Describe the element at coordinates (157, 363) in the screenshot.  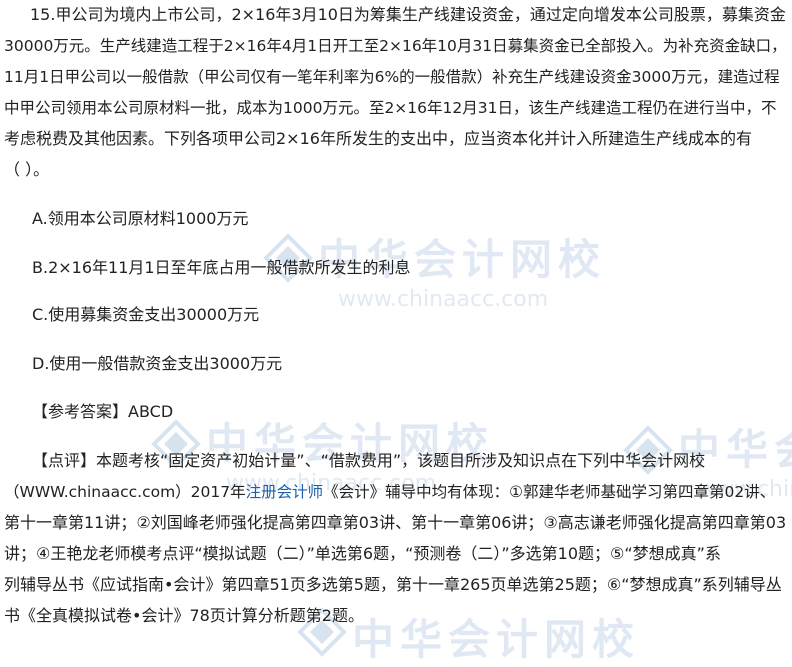
I see `option-d: D.使用一般借款资金支出3000万元` at that location.